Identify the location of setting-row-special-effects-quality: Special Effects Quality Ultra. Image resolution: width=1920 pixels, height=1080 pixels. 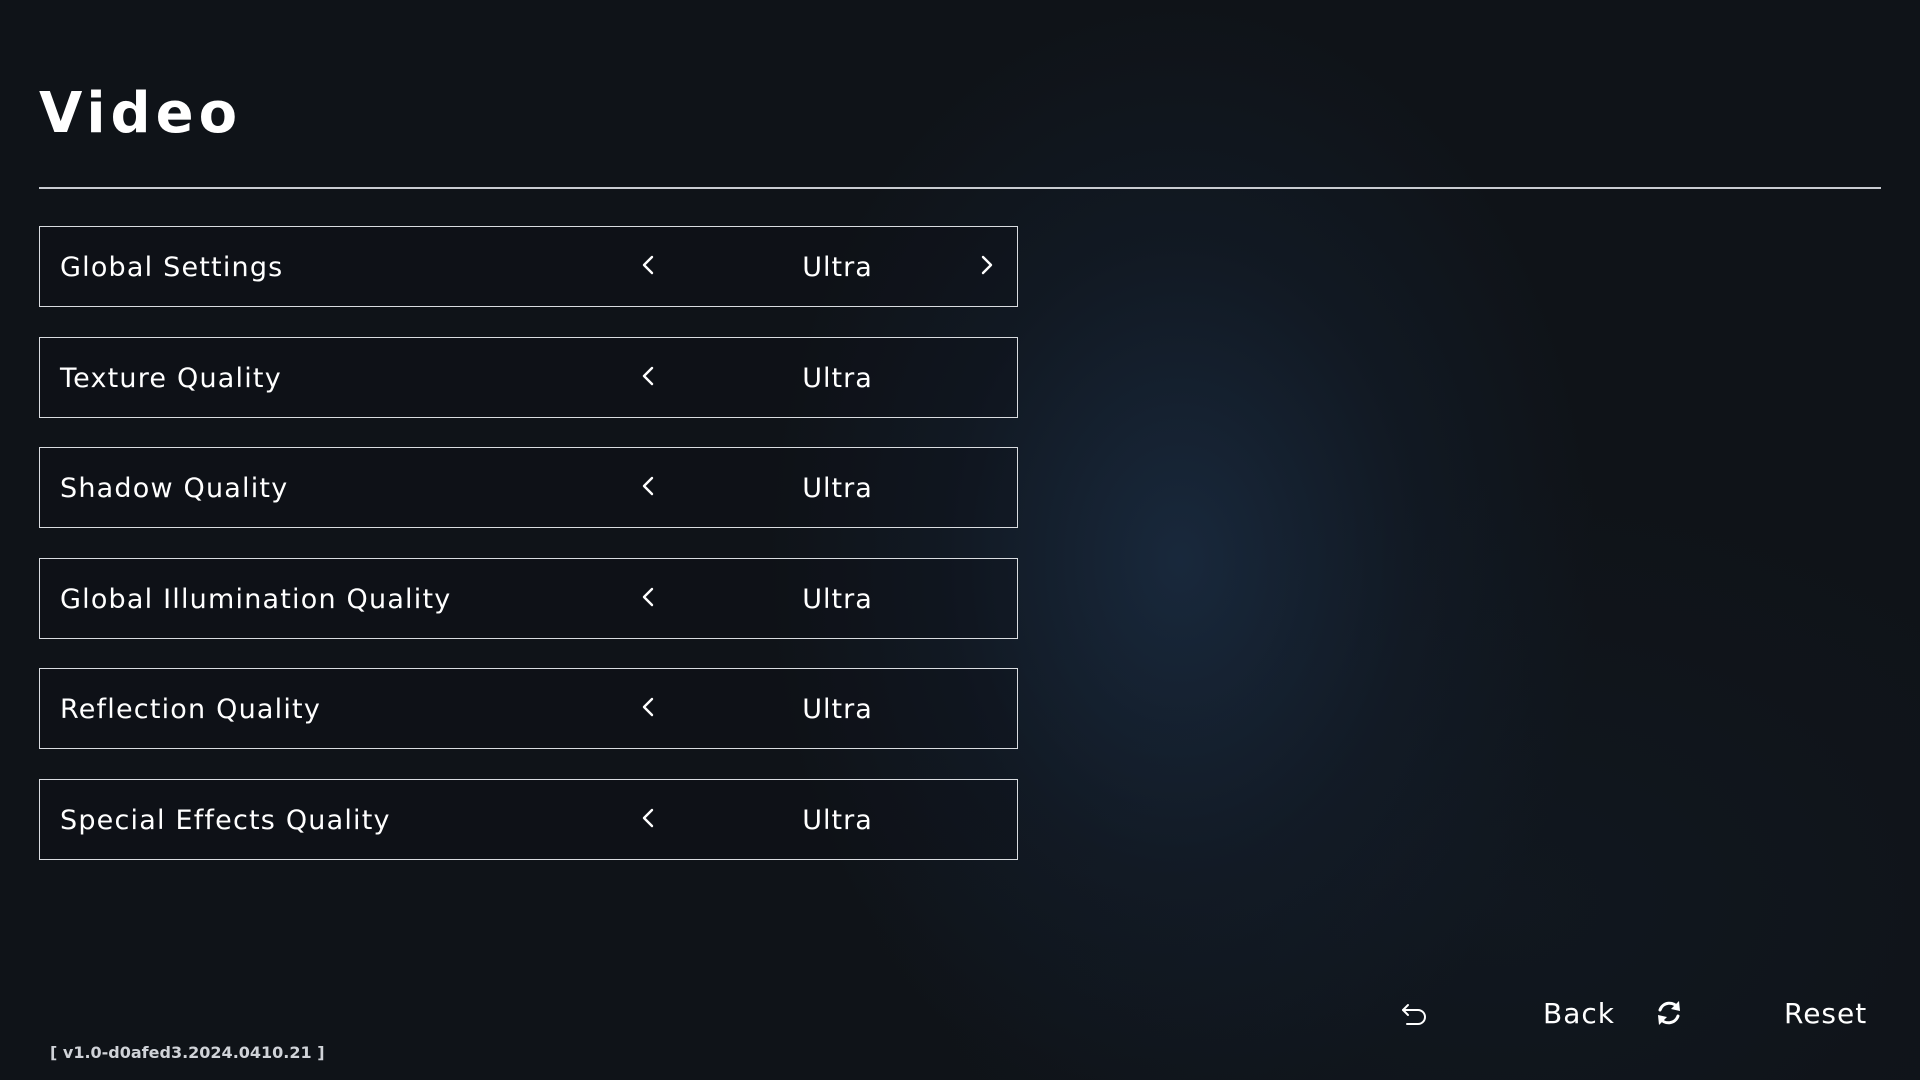
(528, 819).